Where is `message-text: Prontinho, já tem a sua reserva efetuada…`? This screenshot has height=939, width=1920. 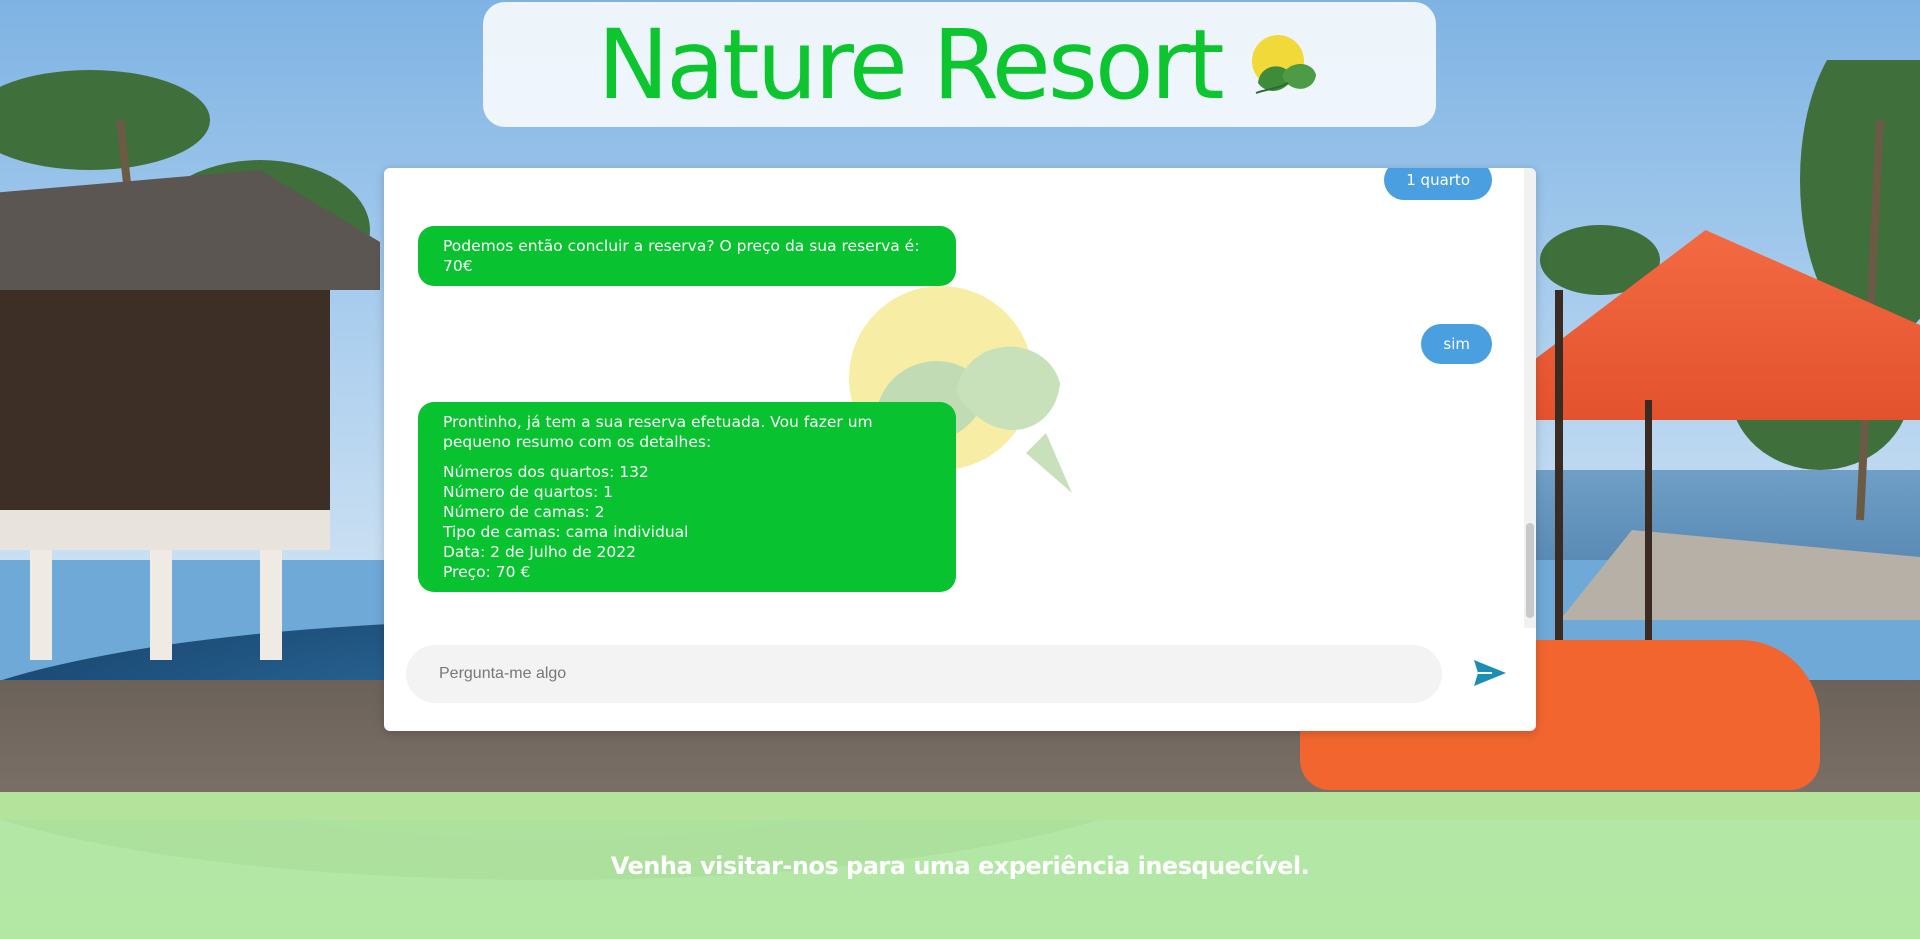
message-text: Prontinho, já tem a sua reserva efetuada… is located at coordinates (658, 432).